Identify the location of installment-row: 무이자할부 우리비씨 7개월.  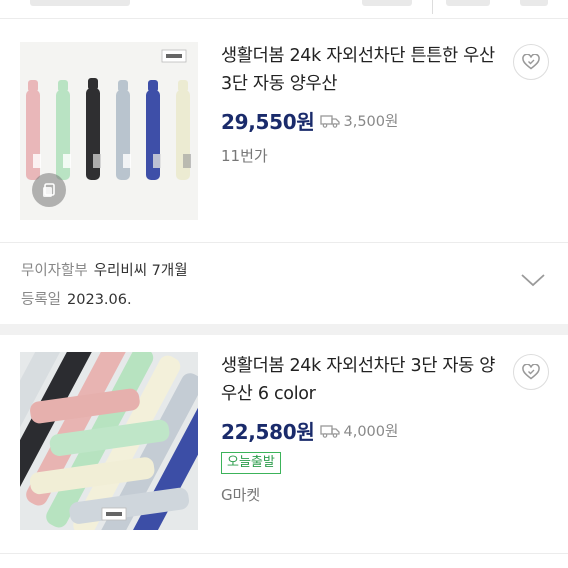
(104, 269).